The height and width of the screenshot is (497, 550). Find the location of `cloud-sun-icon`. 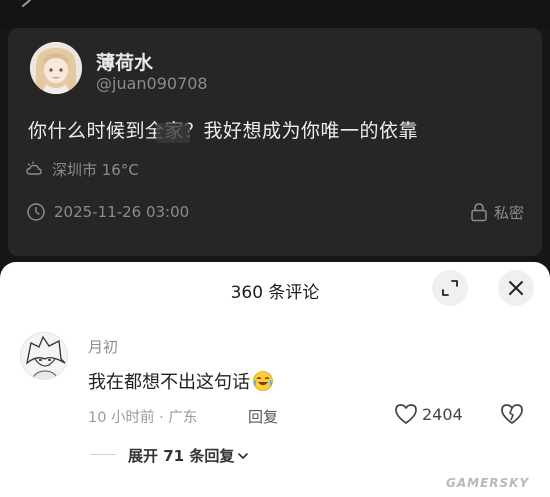

cloud-sun-icon is located at coordinates (34, 168).